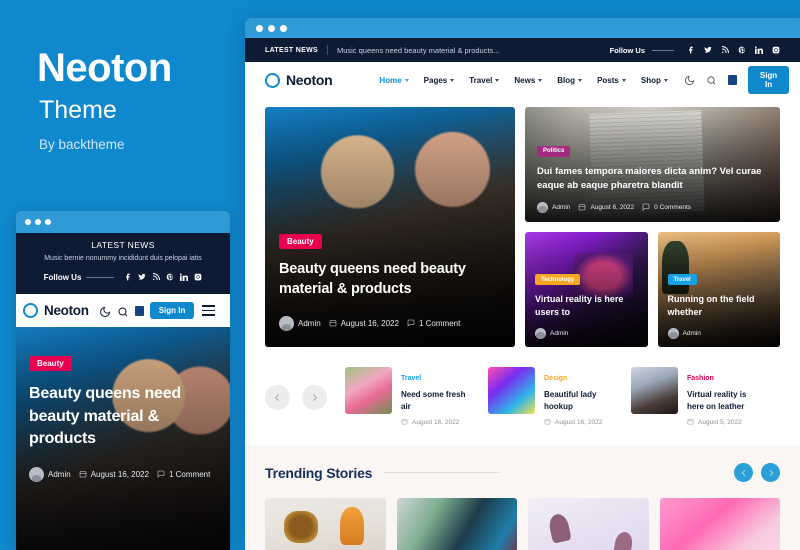  What do you see at coordinates (82, 144) in the screenshot?
I see `page-author: By backtheme` at bounding box center [82, 144].